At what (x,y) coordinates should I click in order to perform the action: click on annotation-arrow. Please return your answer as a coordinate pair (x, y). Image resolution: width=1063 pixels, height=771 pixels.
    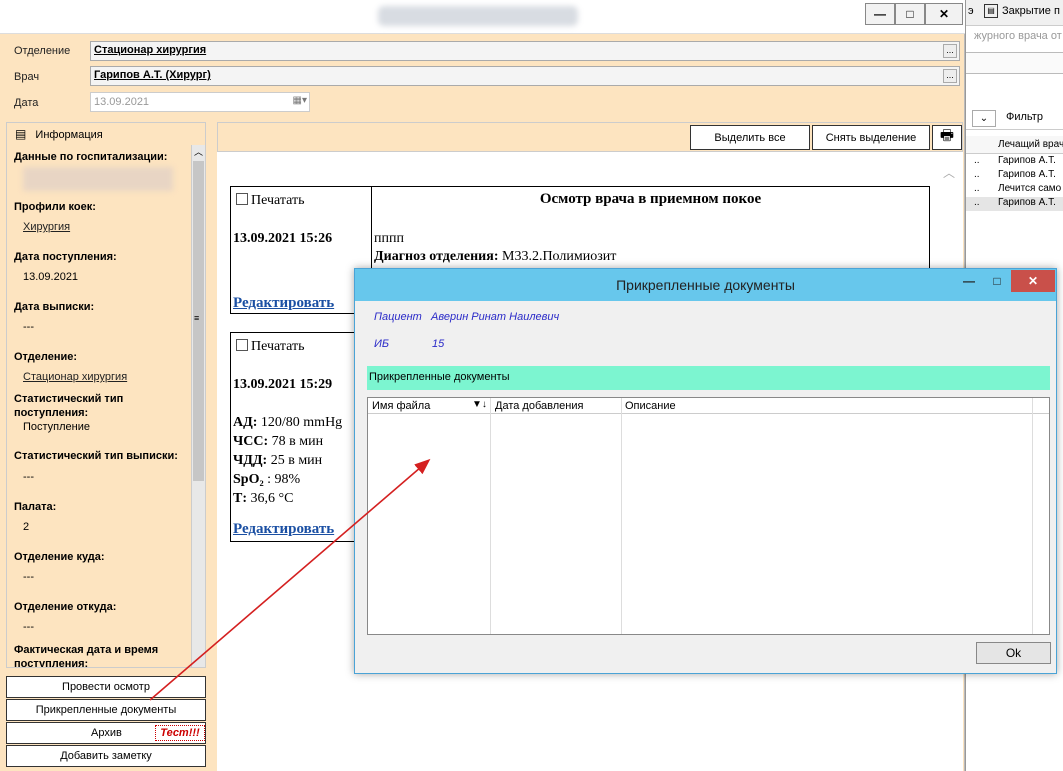
    Looking at the image, I should click on (290, 579).